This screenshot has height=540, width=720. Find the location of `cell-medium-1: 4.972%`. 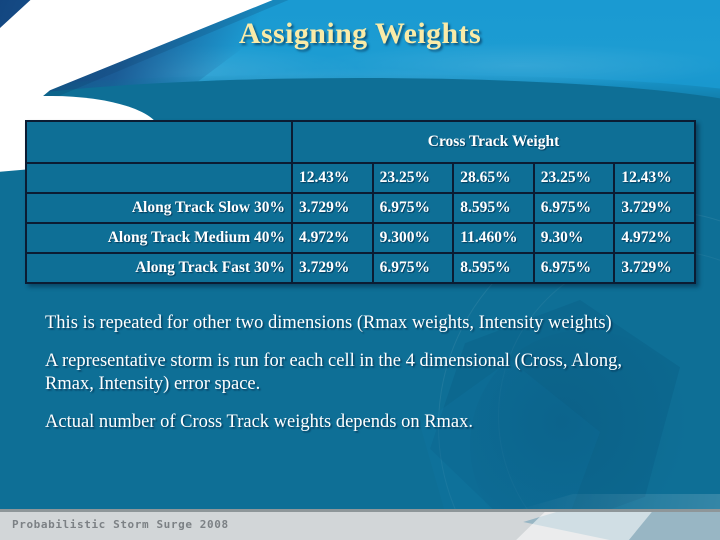

cell-medium-1: 4.972% is located at coordinates (332, 238).